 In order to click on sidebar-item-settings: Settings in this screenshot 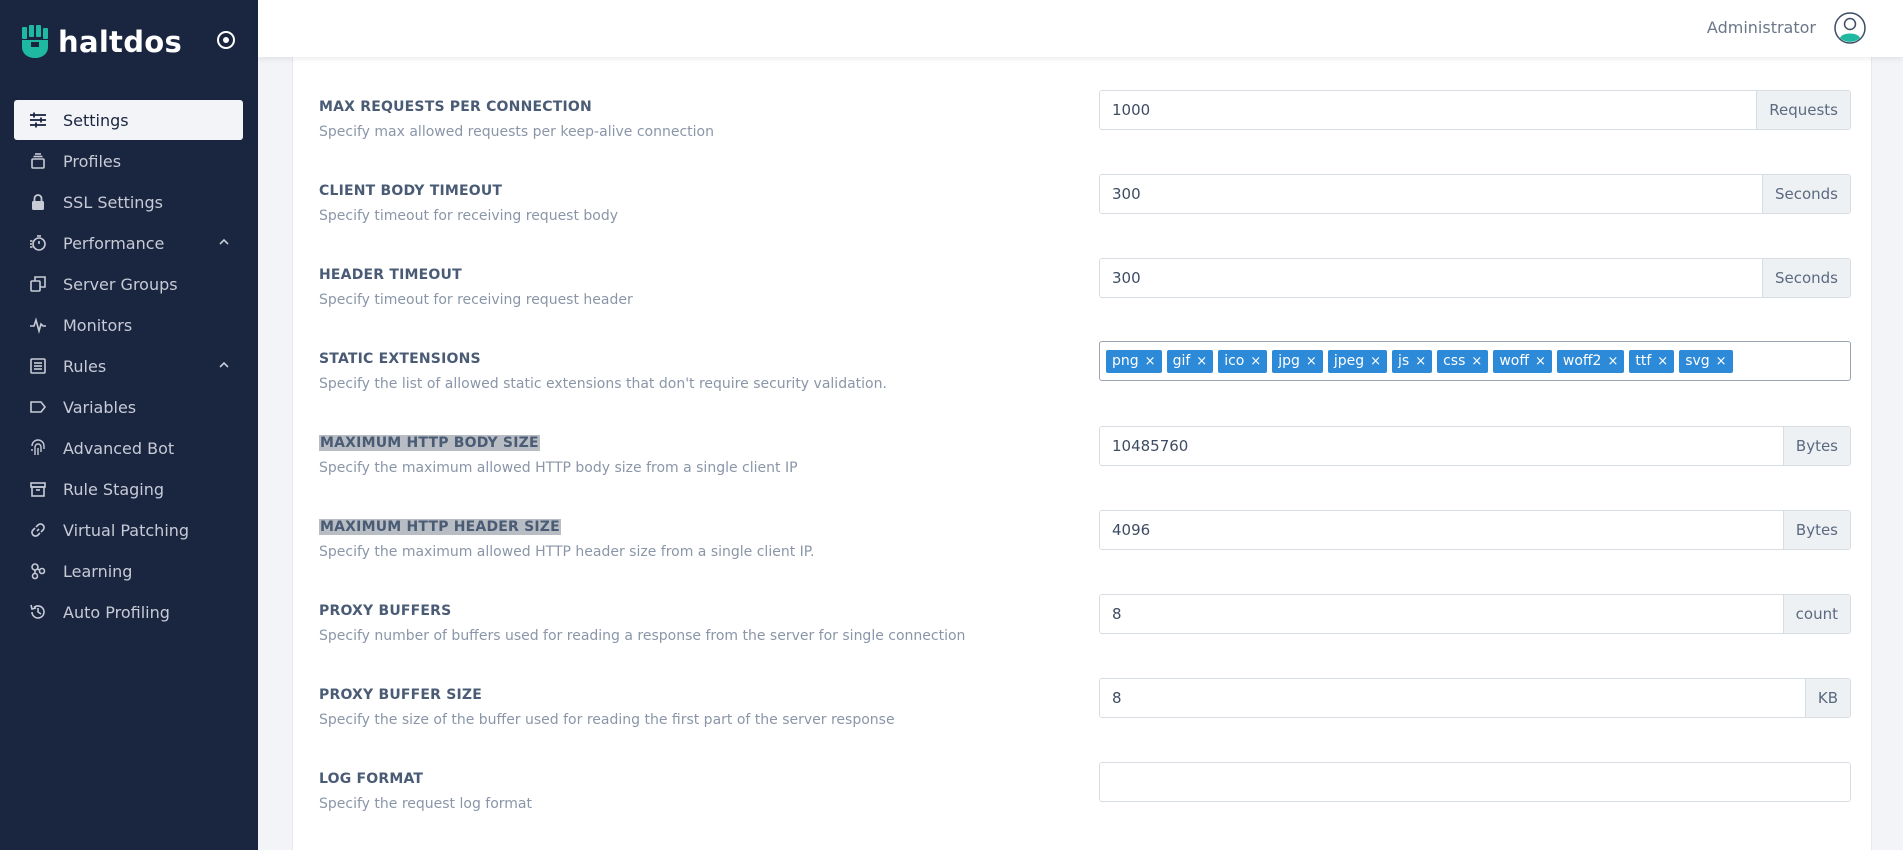, I will do `click(128, 120)`.